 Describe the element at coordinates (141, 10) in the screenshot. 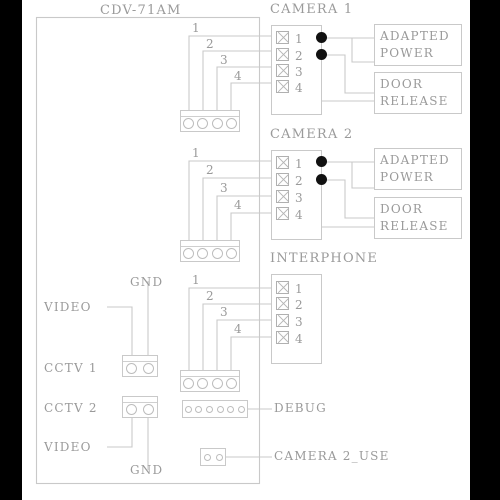

I see `page-title: CDV-71AM` at that location.